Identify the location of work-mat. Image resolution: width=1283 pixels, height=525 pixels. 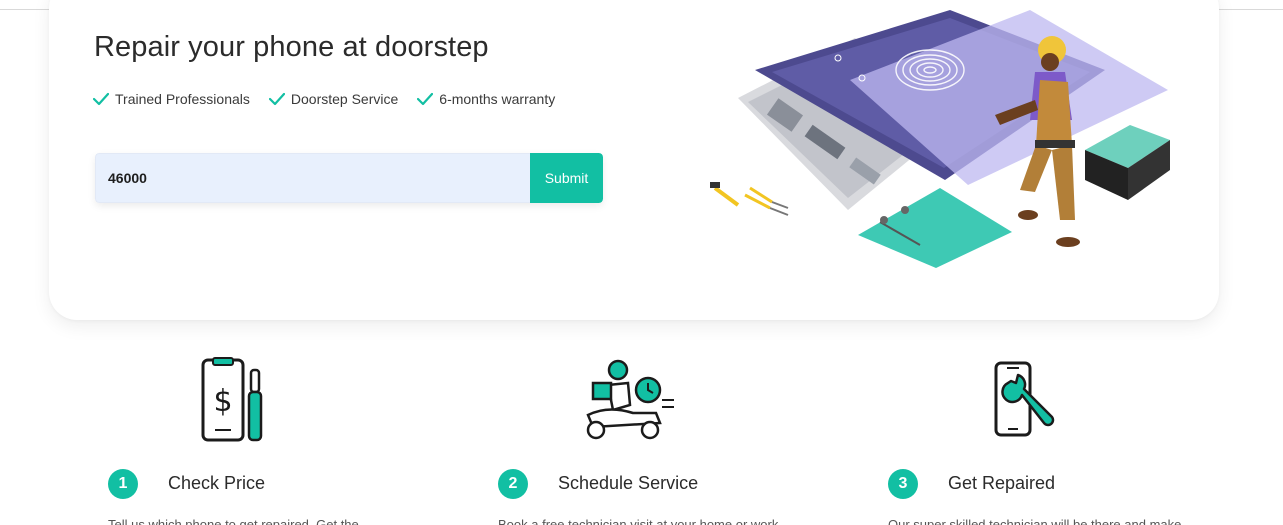
(935, 228).